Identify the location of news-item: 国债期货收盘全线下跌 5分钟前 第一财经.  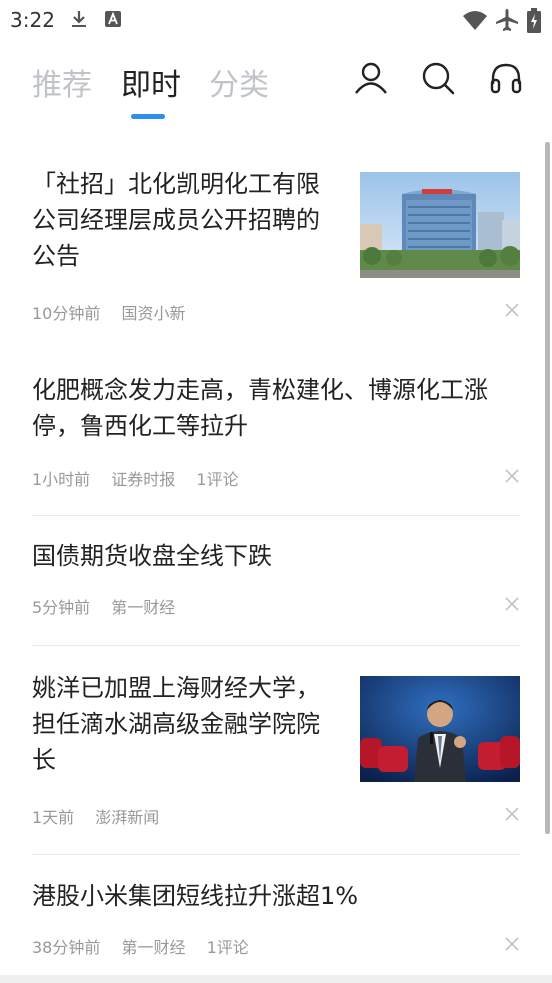
(276, 588).